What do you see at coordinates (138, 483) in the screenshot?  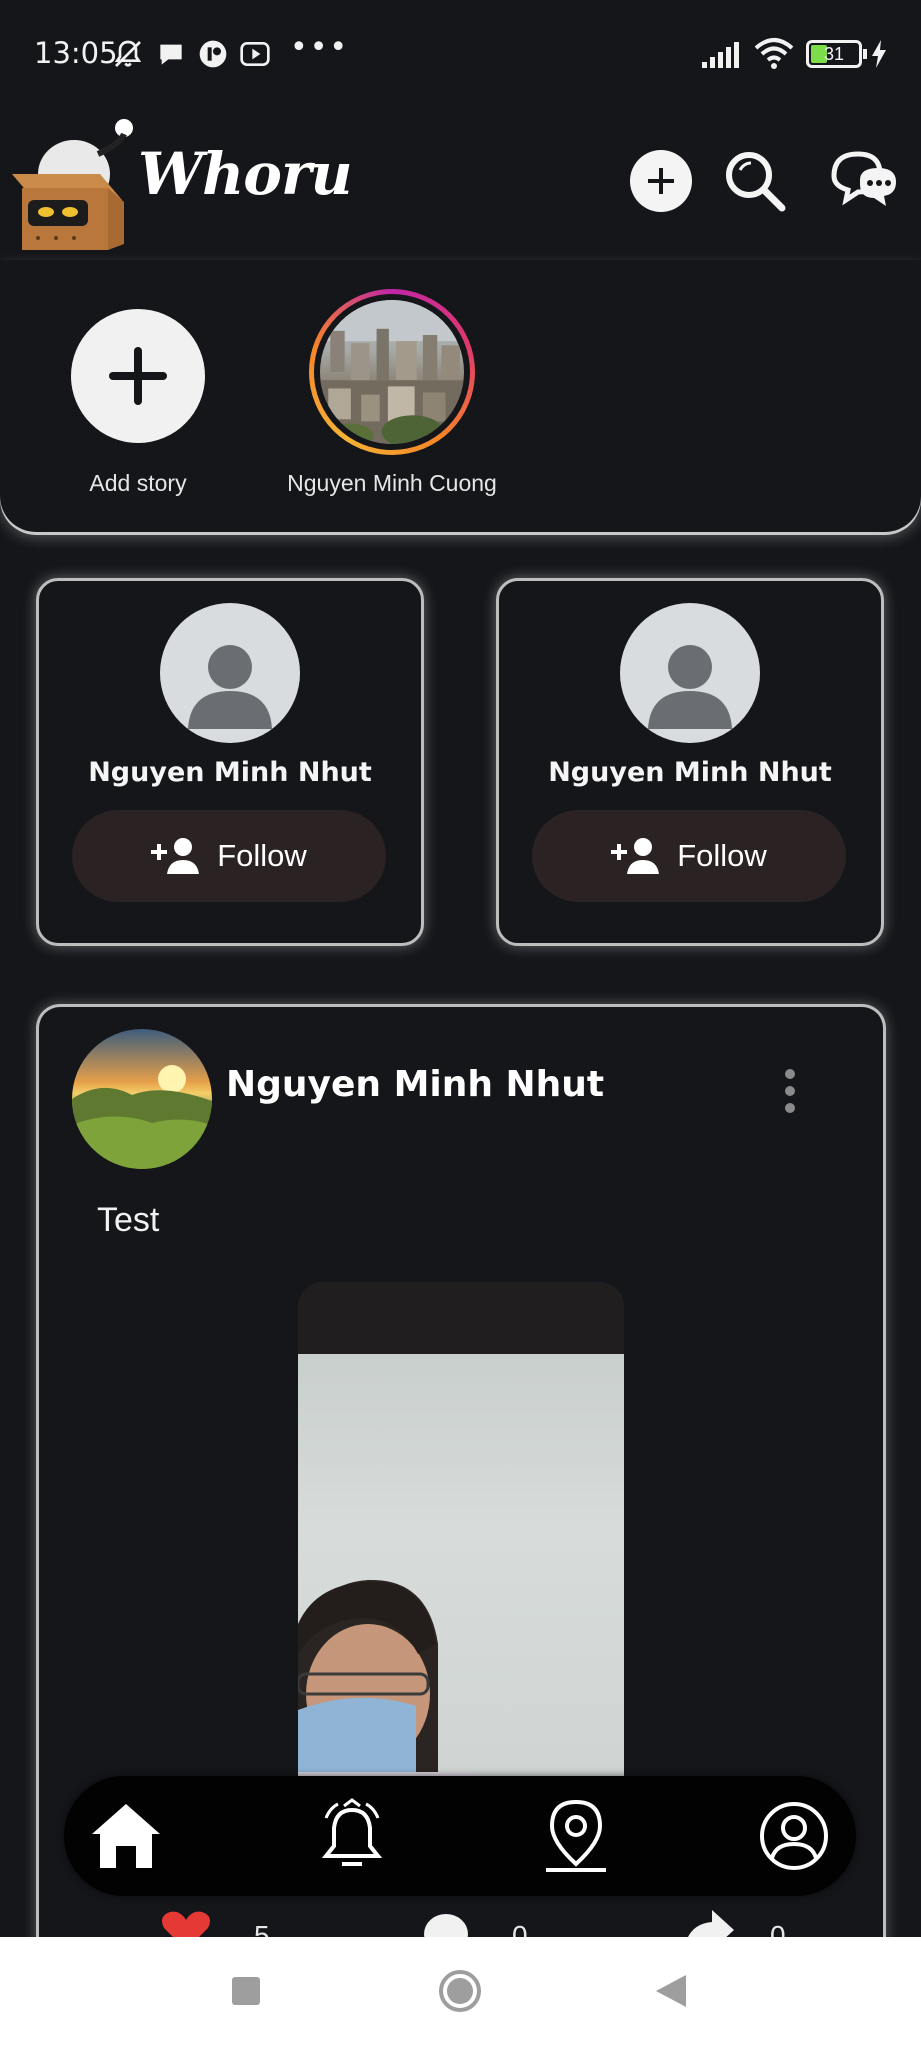 I see `add-story-label: Add story` at bounding box center [138, 483].